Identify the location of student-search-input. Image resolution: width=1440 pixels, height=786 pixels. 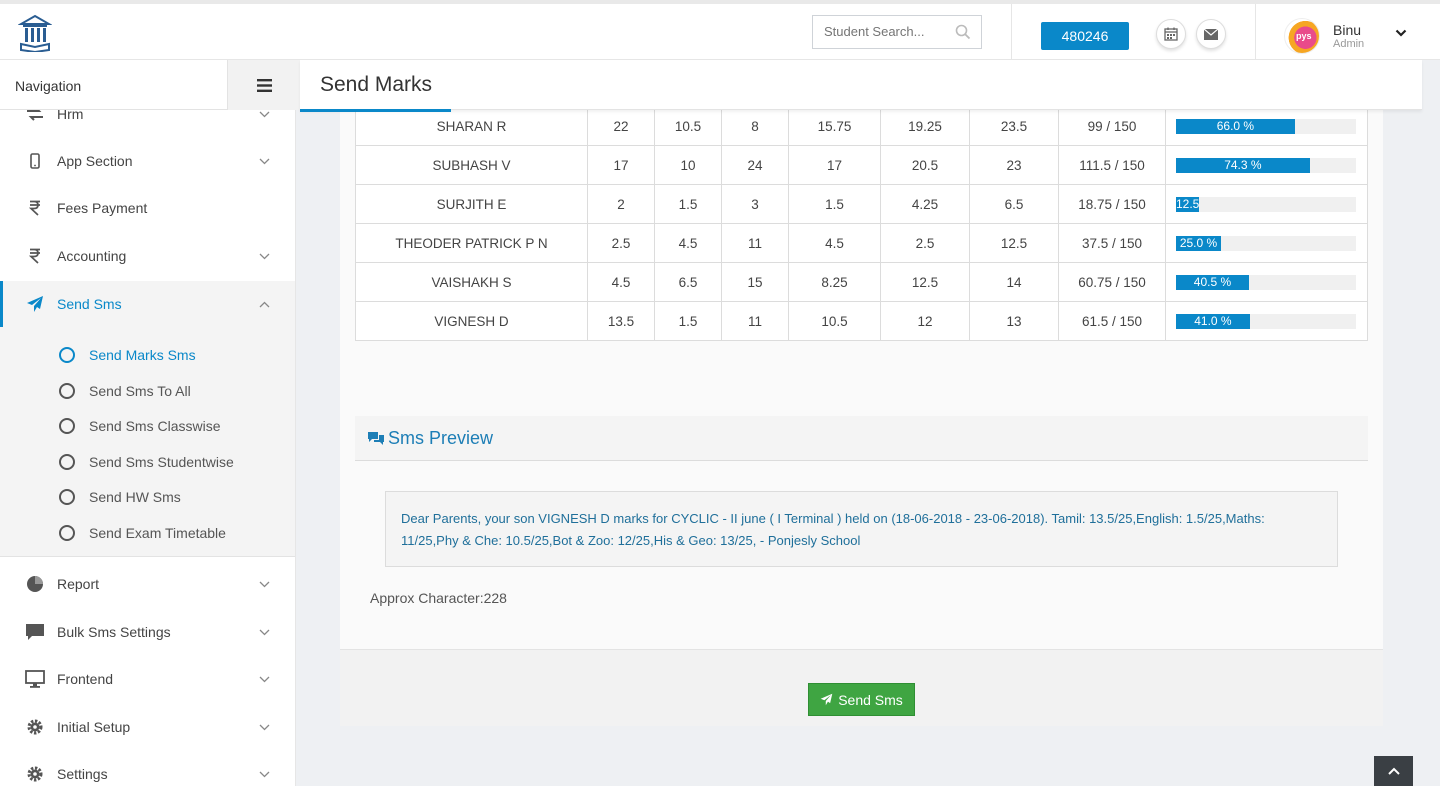
(889, 31).